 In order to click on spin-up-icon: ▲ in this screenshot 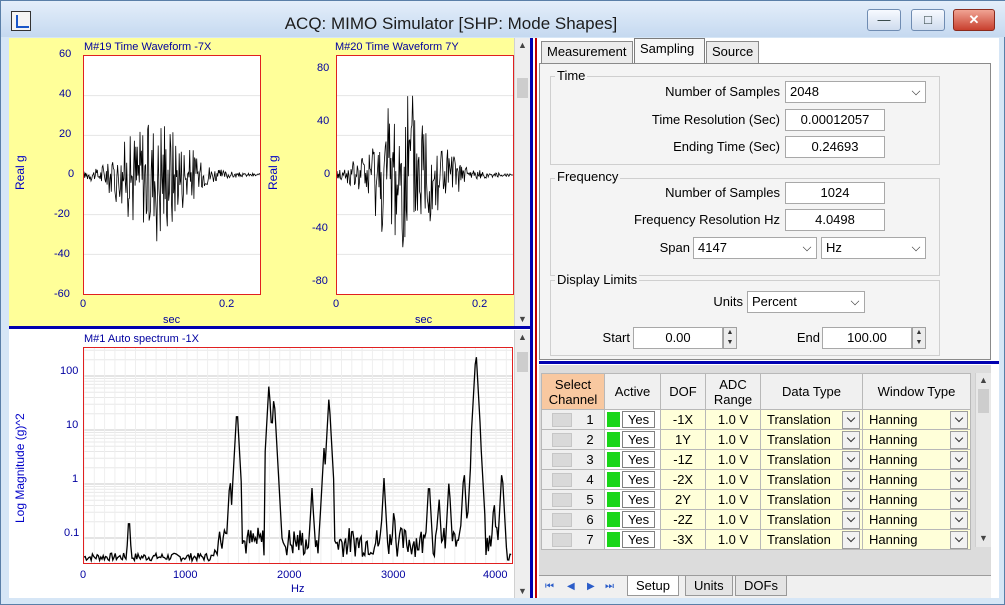, I will do `click(919, 333)`.